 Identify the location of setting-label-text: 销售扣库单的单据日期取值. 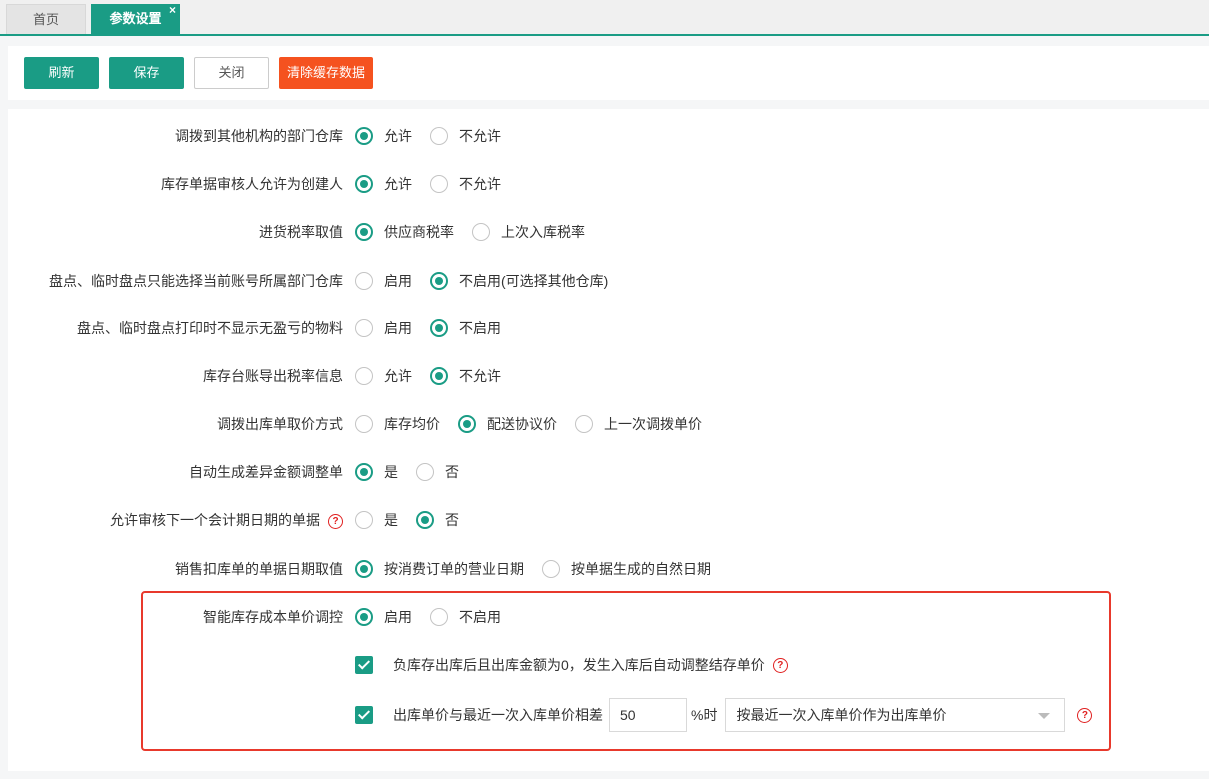
(259, 569).